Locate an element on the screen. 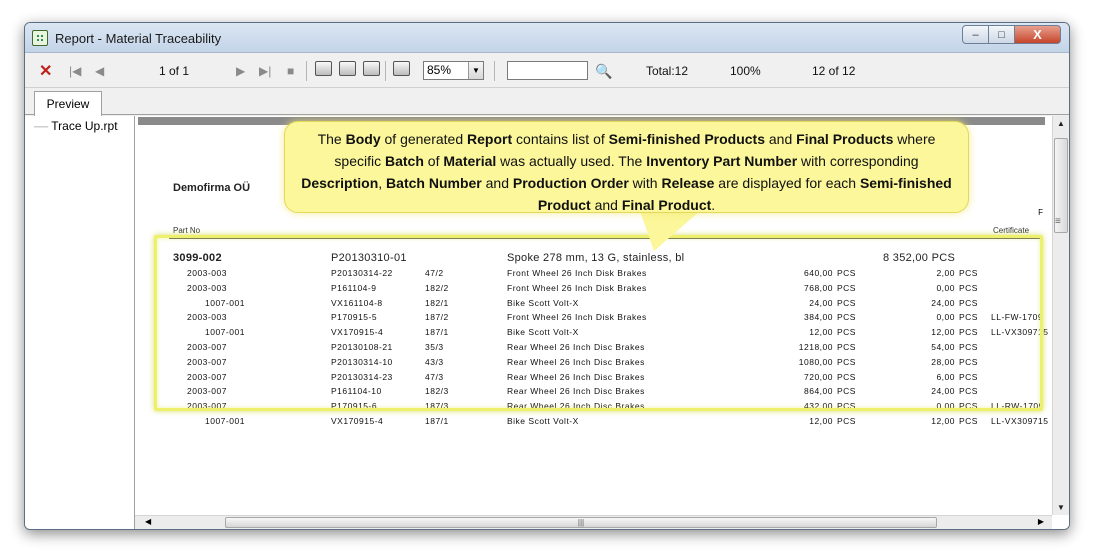 Image resolution: width=1093 pixels, height=552 pixels. callout-text: Inventory Part Number is located at coordinates (722, 161).